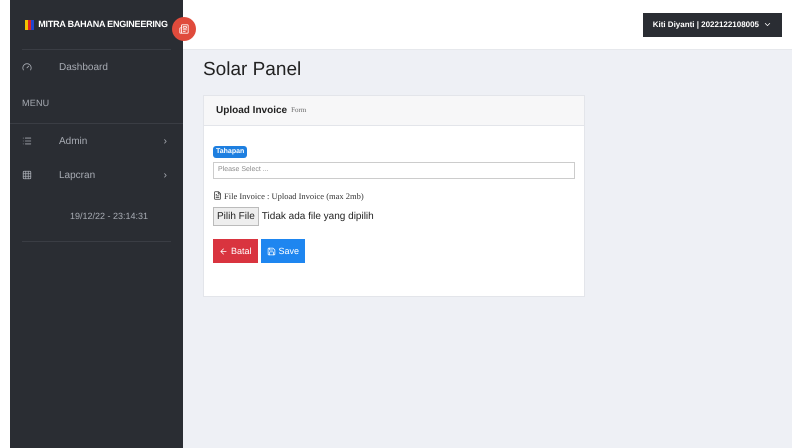 Image resolution: width=792 pixels, height=448 pixels. What do you see at coordinates (318, 217) in the screenshot?
I see `file-status: Tidak ada file yang dipilih` at bounding box center [318, 217].